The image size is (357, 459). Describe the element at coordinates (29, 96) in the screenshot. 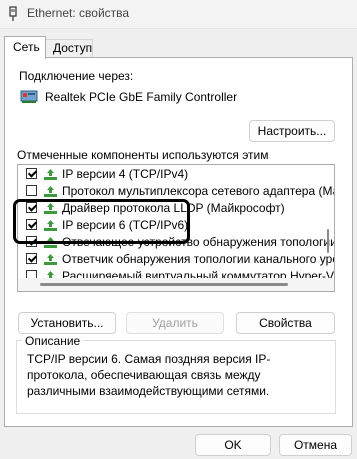

I see `network-adapter-icon` at that location.